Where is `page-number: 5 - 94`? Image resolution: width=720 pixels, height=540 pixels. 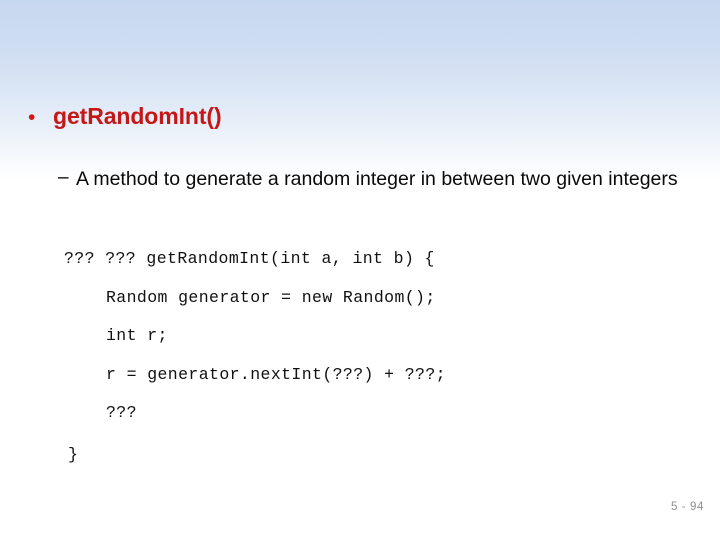
page-number: 5 - 94 is located at coordinates (687, 507).